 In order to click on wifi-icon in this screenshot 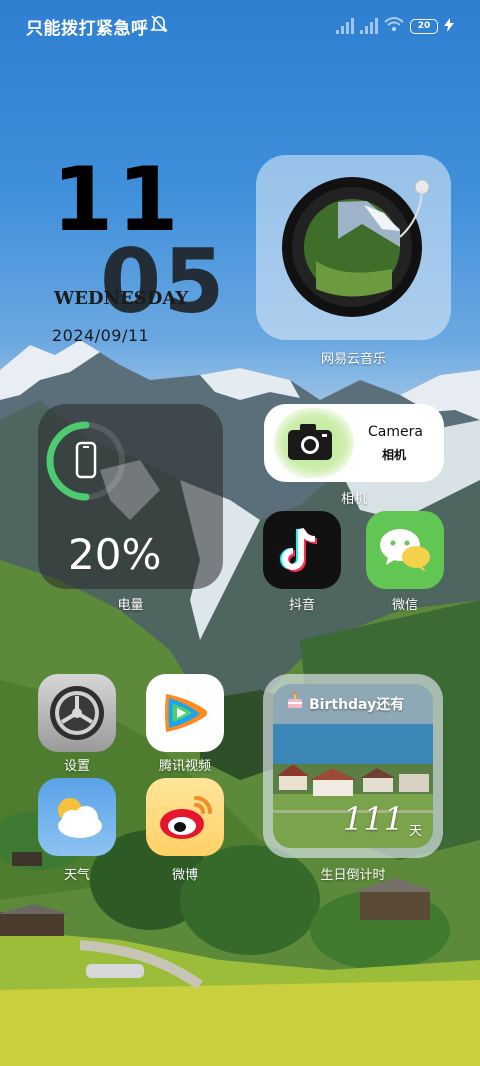, I will do `click(394, 26)`.